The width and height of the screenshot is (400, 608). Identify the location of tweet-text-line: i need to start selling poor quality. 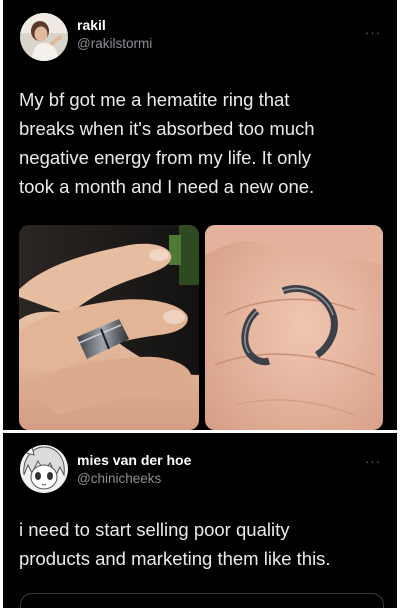
(154, 529).